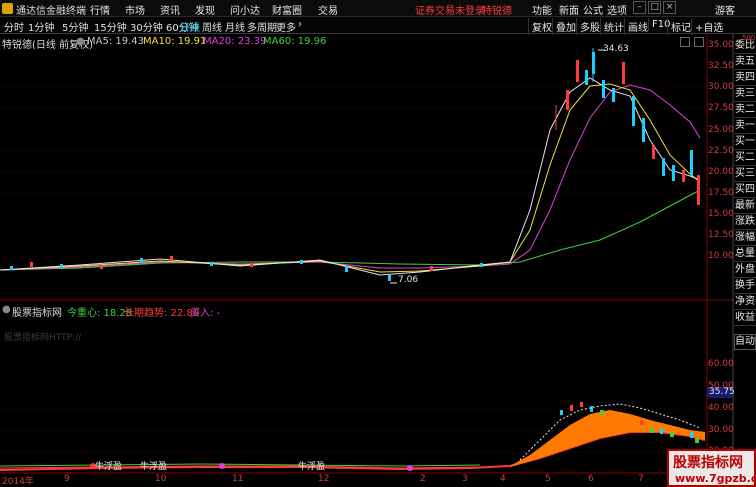  Describe the element at coordinates (745, 110) in the screenshot. I see `panel-item-sell2: 卖二` at that location.